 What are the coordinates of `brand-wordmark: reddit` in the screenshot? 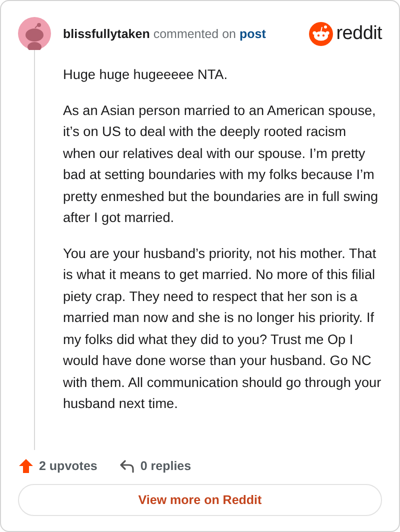 It's located at (359, 33).